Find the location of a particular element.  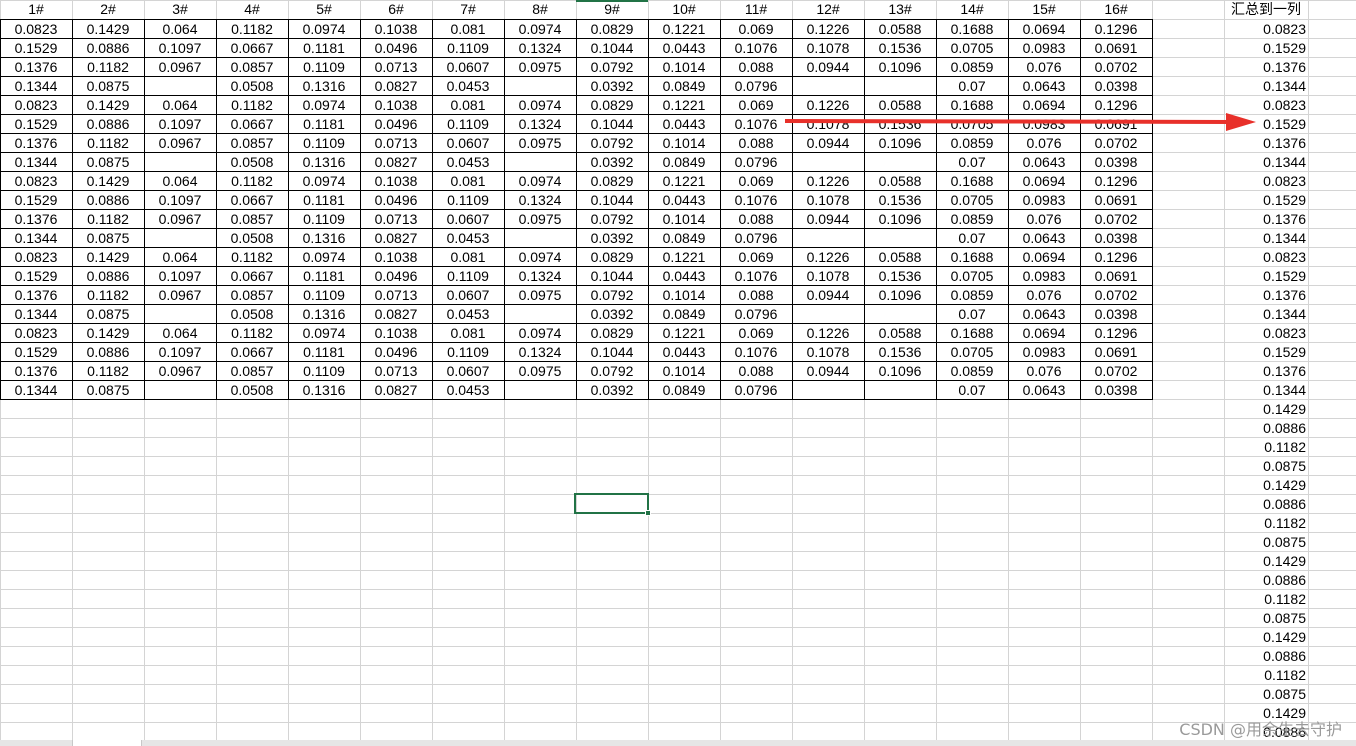

arrow-annotation is located at coordinates (1020, 122).